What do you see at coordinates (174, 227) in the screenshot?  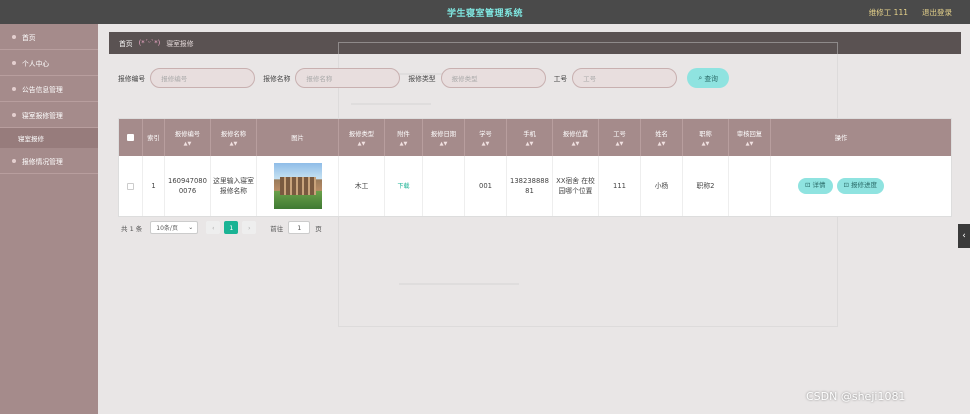 I see `page-size-select: 10条/页 ⌄` at bounding box center [174, 227].